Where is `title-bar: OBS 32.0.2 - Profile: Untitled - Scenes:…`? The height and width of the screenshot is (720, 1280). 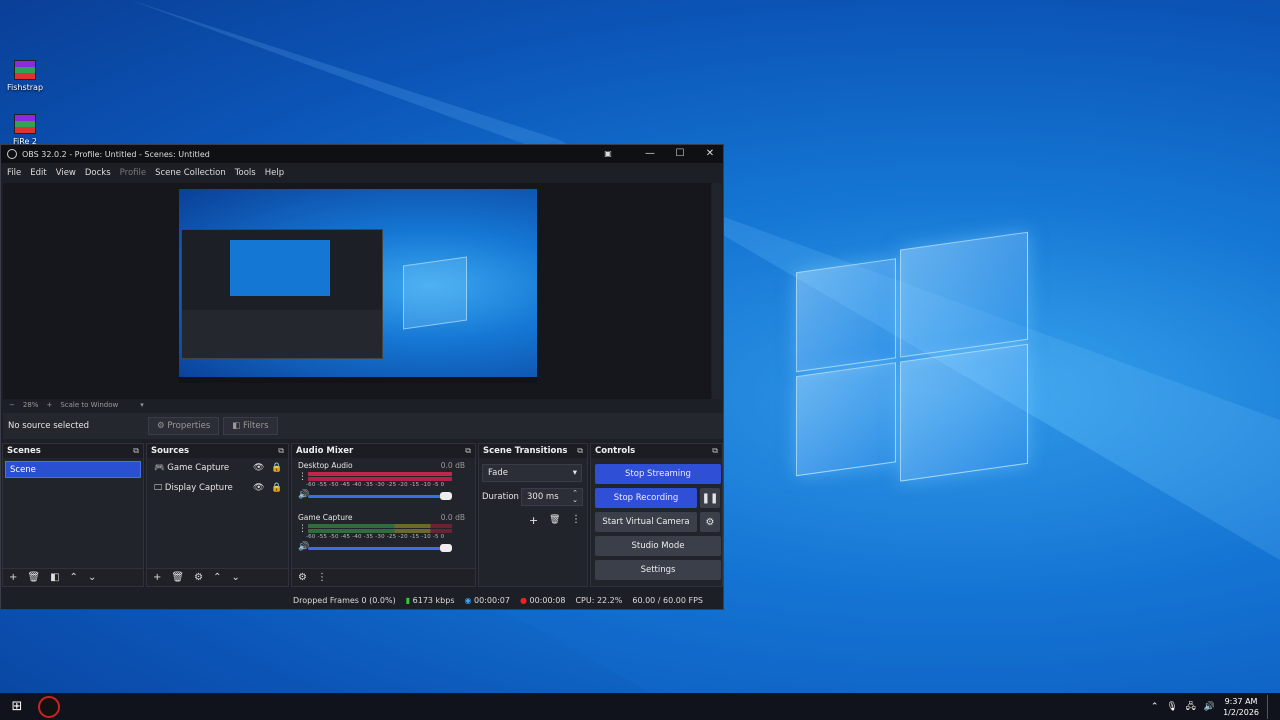 title-bar: OBS 32.0.2 - Profile: Untitled - Scenes:… is located at coordinates (362, 154).